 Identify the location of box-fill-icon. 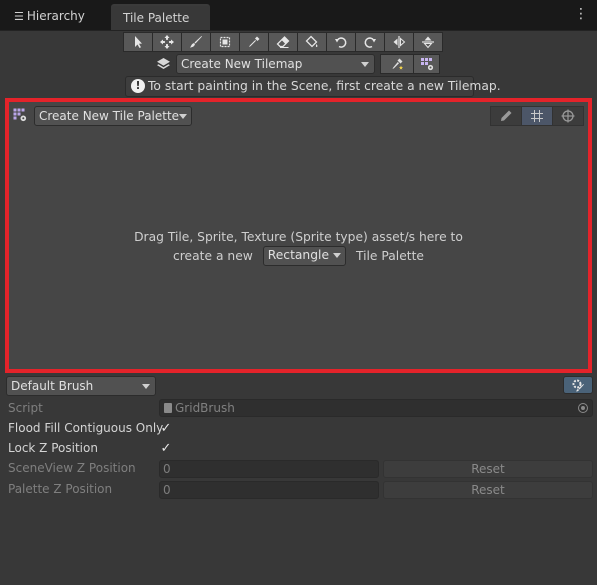
(225, 42).